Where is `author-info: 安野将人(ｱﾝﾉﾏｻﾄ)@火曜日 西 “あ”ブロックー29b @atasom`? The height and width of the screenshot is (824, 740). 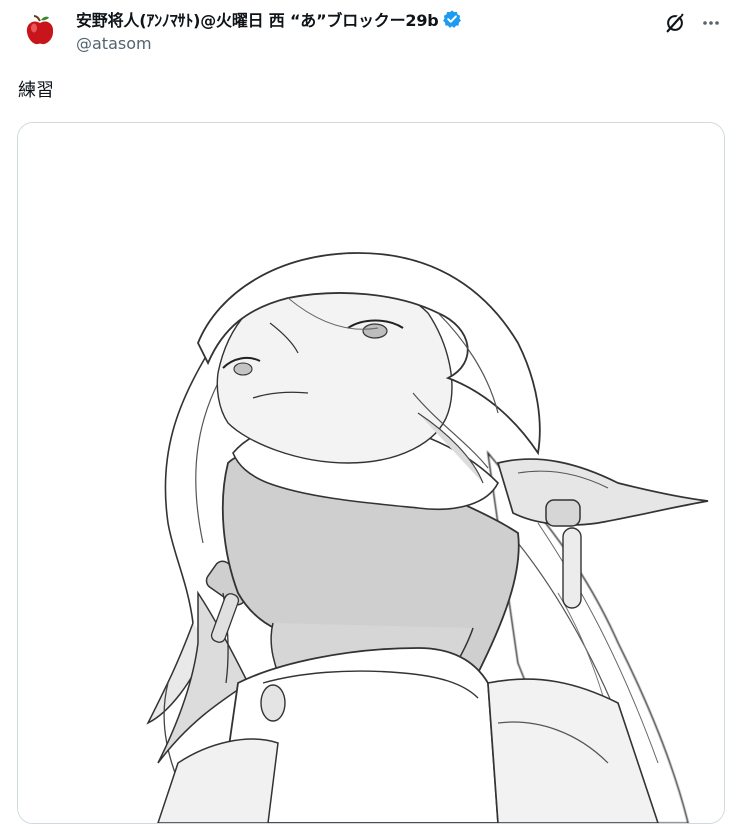 author-info: 安野将人(ｱﾝﾉﾏｻﾄ)@火曜日 西 “あ”ブロックー29b @atasom is located at coordinates (356, 31).